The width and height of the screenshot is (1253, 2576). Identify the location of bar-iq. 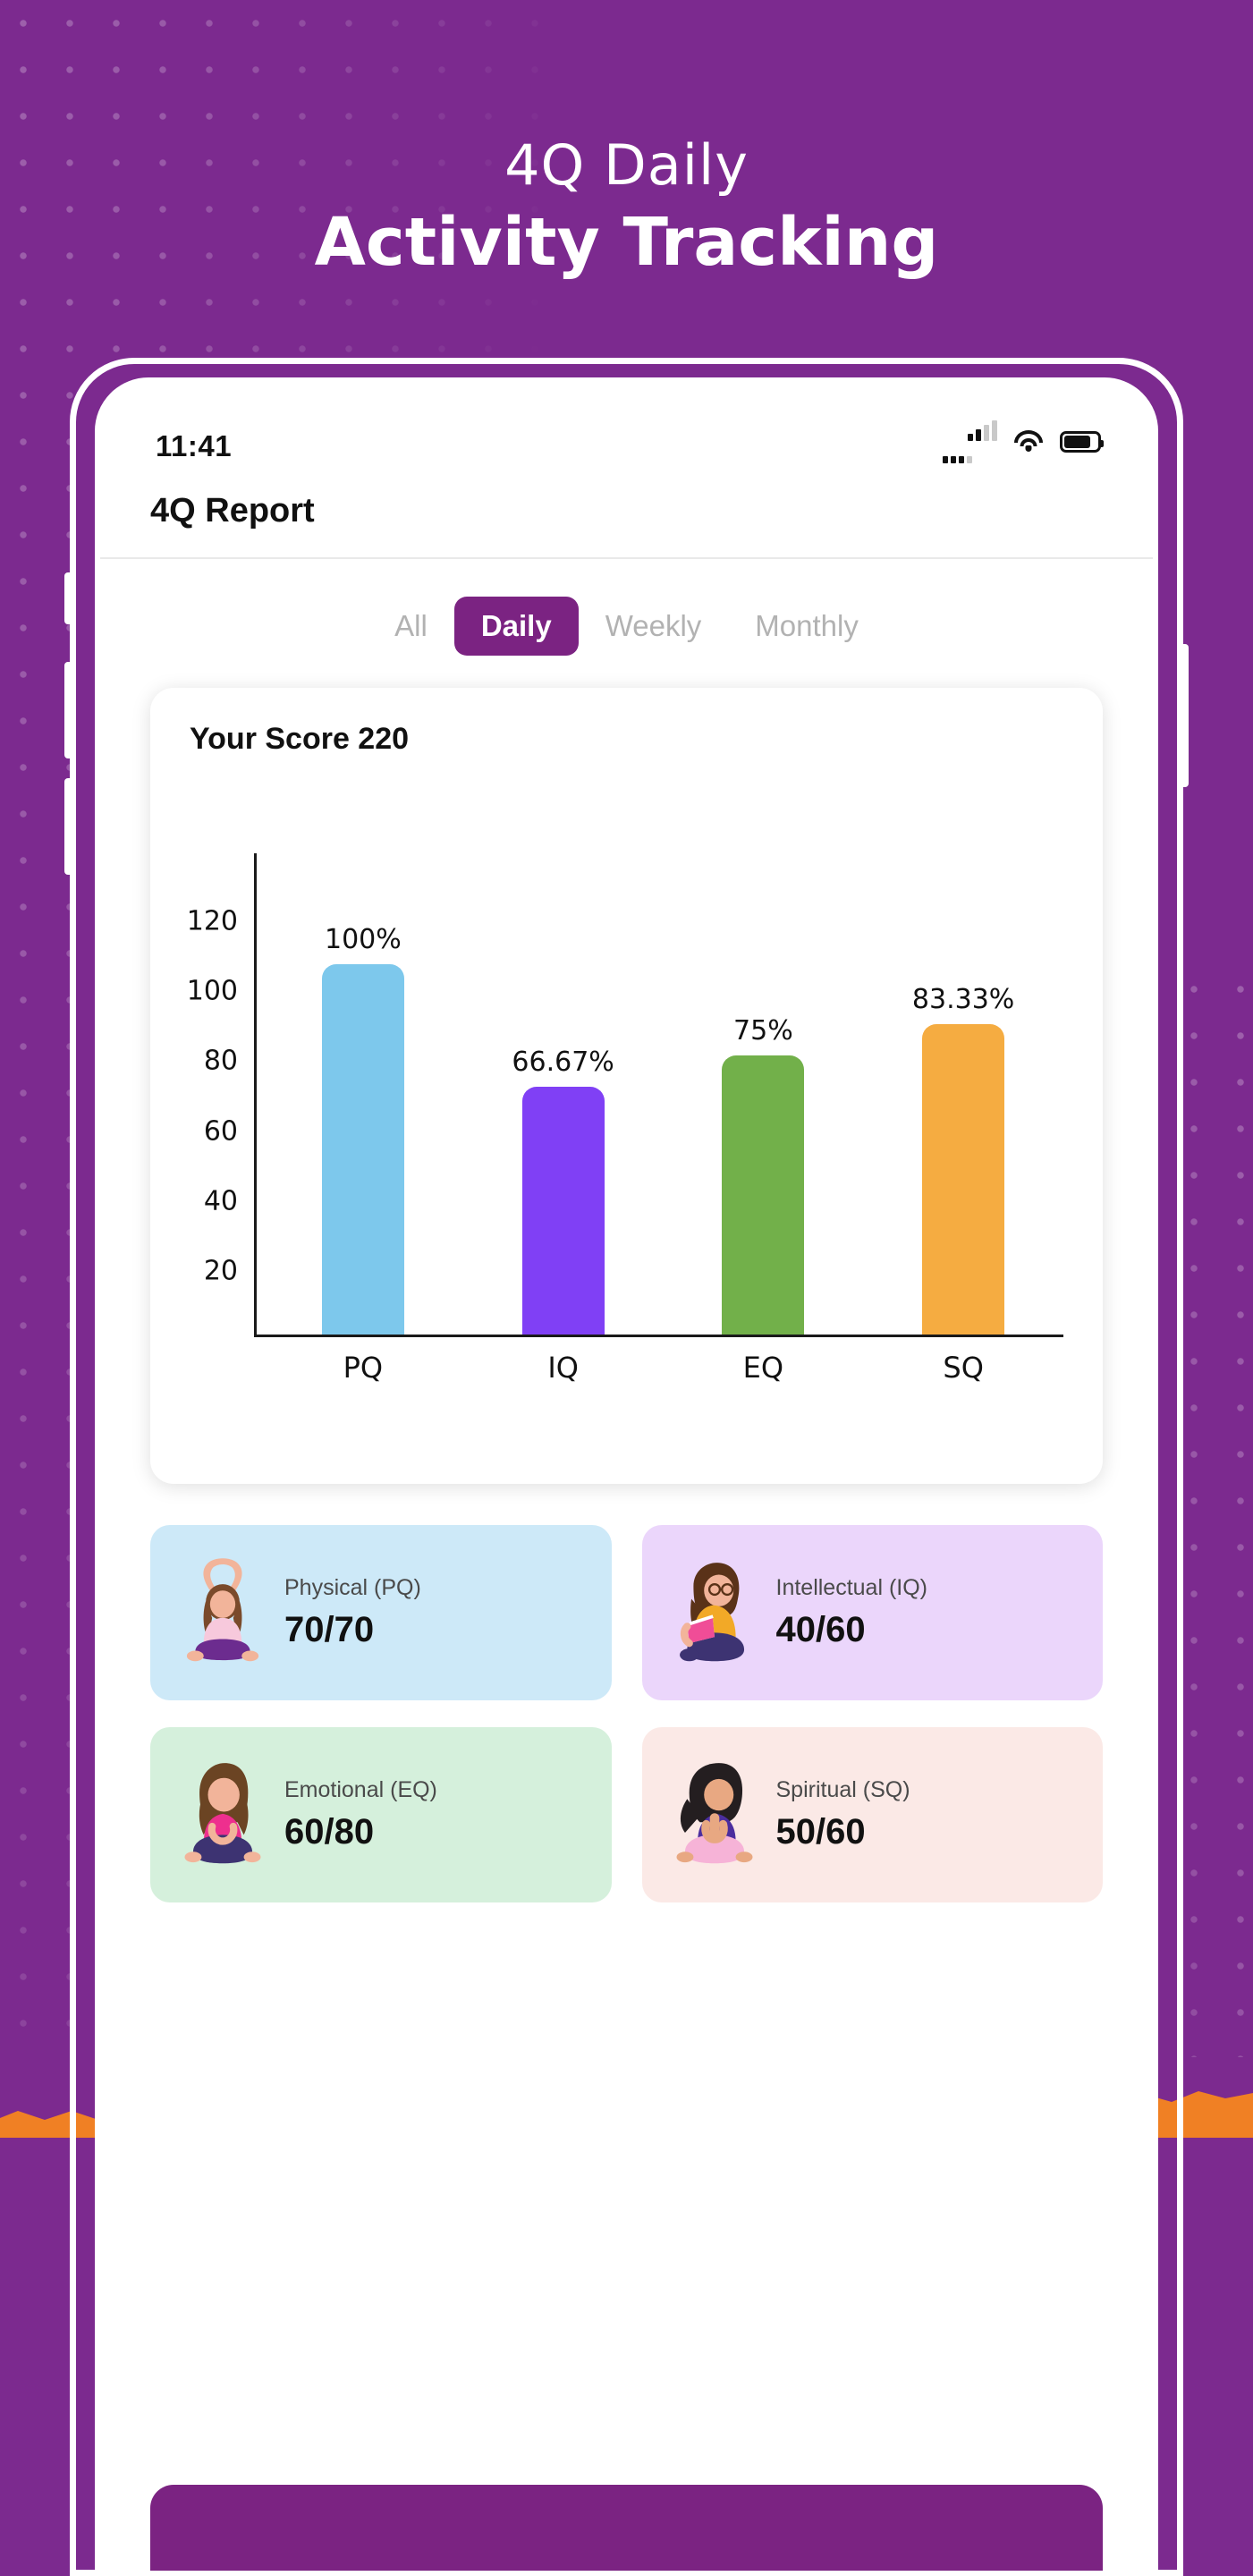
(563, 1210).